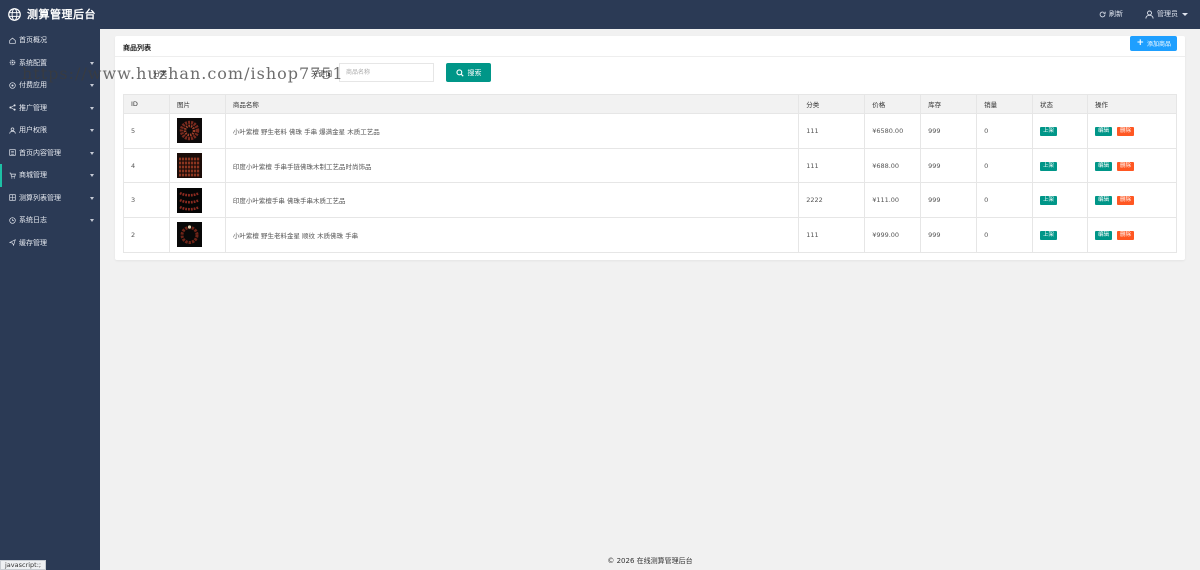  I want to click on cell-price: ¥111.00, so click(893, 200).